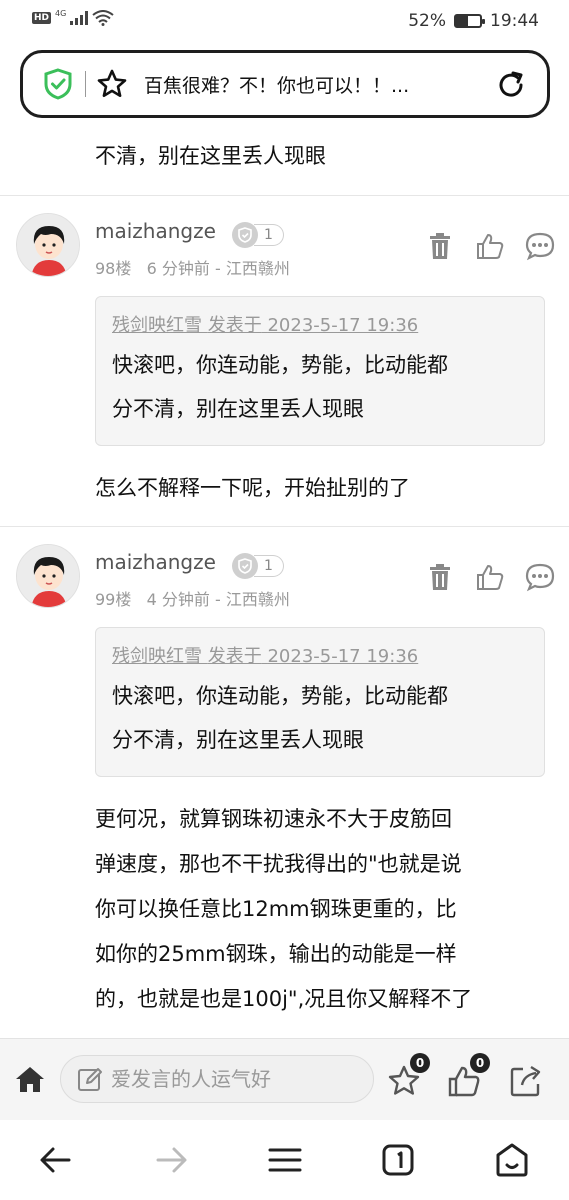 The image size is (569, 1200). What do you see at coordinates (210, 156) in the screenshot?
I see `previous-post-text: 不清，别在这里丢人现眼` at bounding box center [210, 156].